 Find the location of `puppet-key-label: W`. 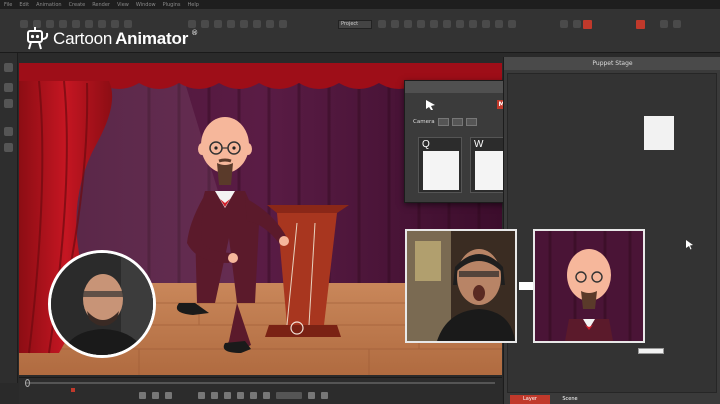

puppet-key-label: W is located at coordinates (479, 144).